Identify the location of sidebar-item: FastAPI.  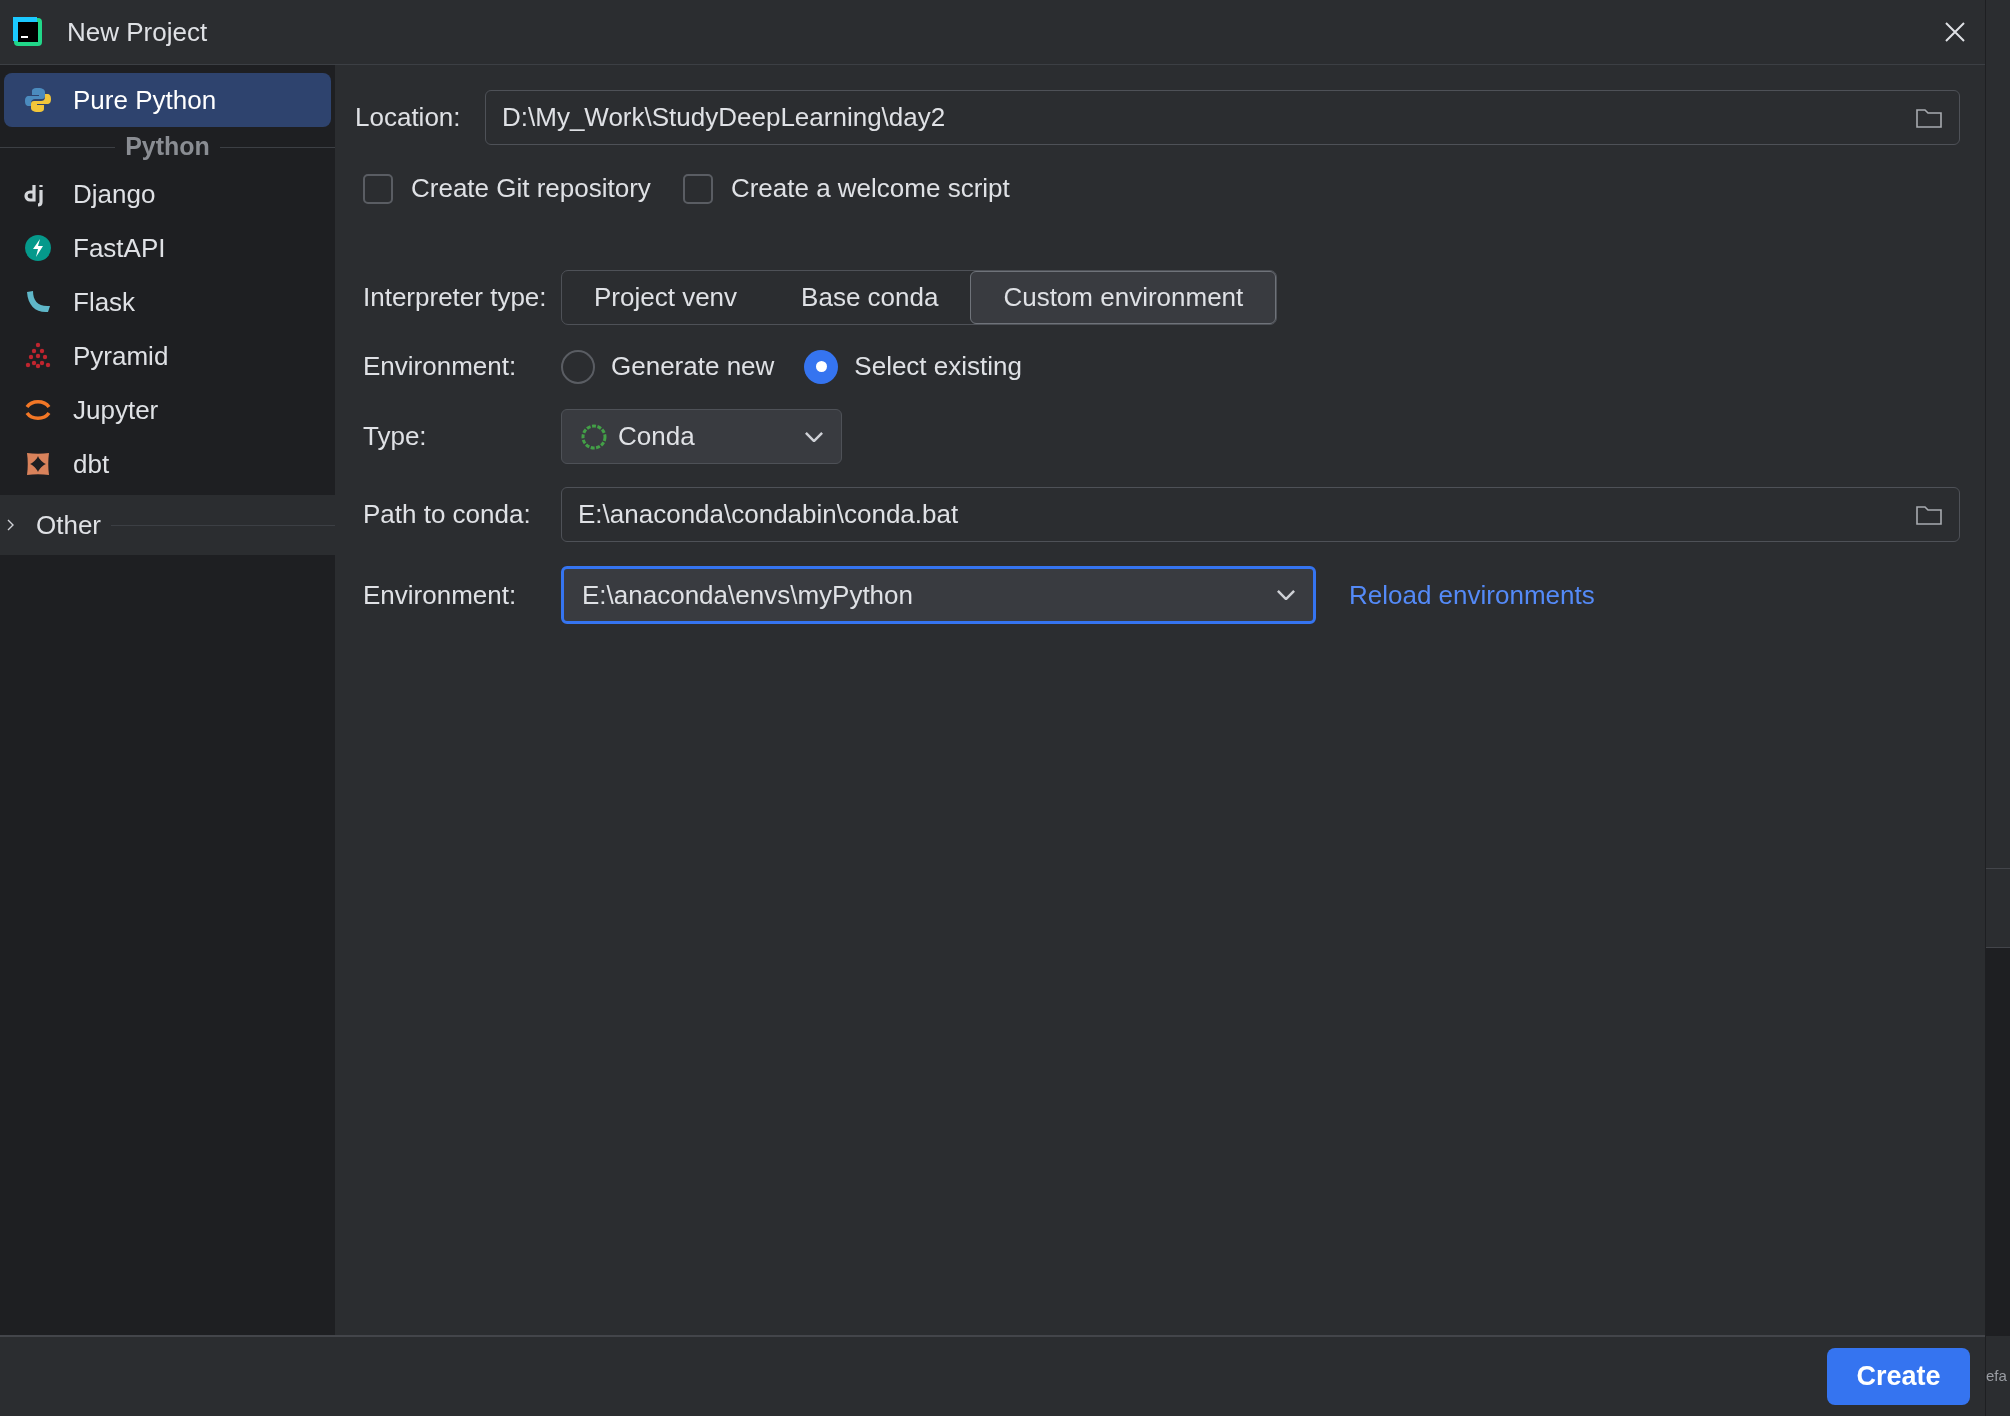
(167, 248).